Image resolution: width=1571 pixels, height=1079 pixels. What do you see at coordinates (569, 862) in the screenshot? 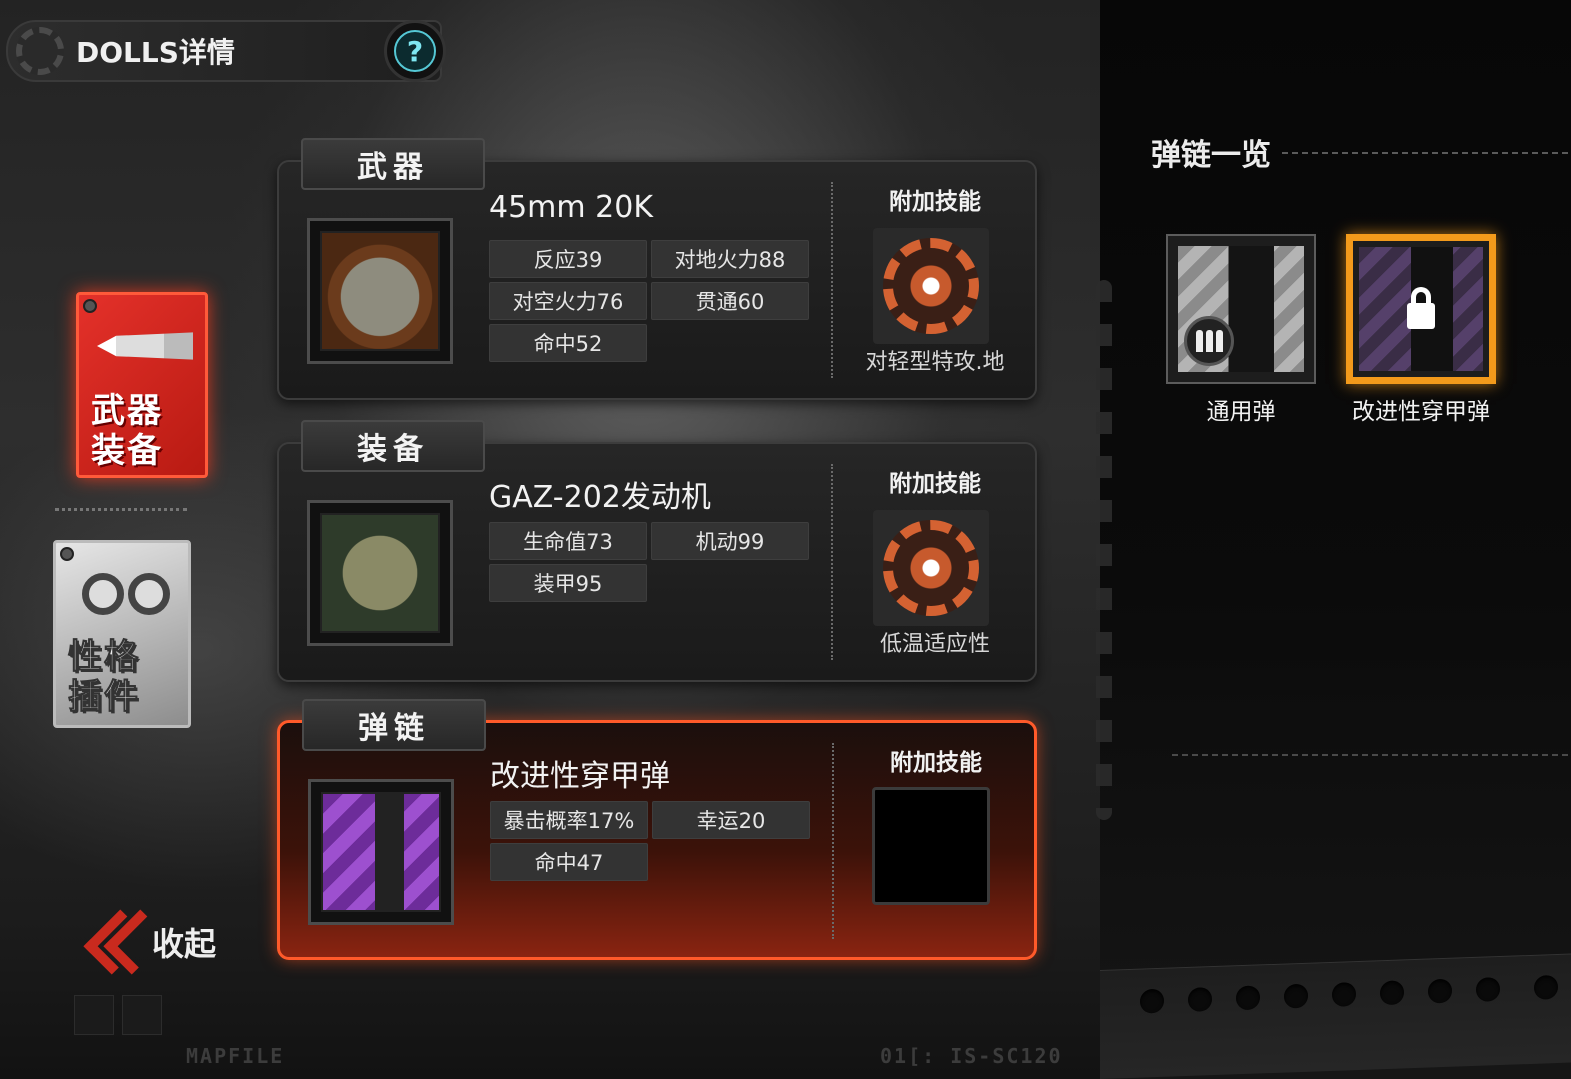
I see `stat-chip: 命中47` at bounding box center [569, 862].